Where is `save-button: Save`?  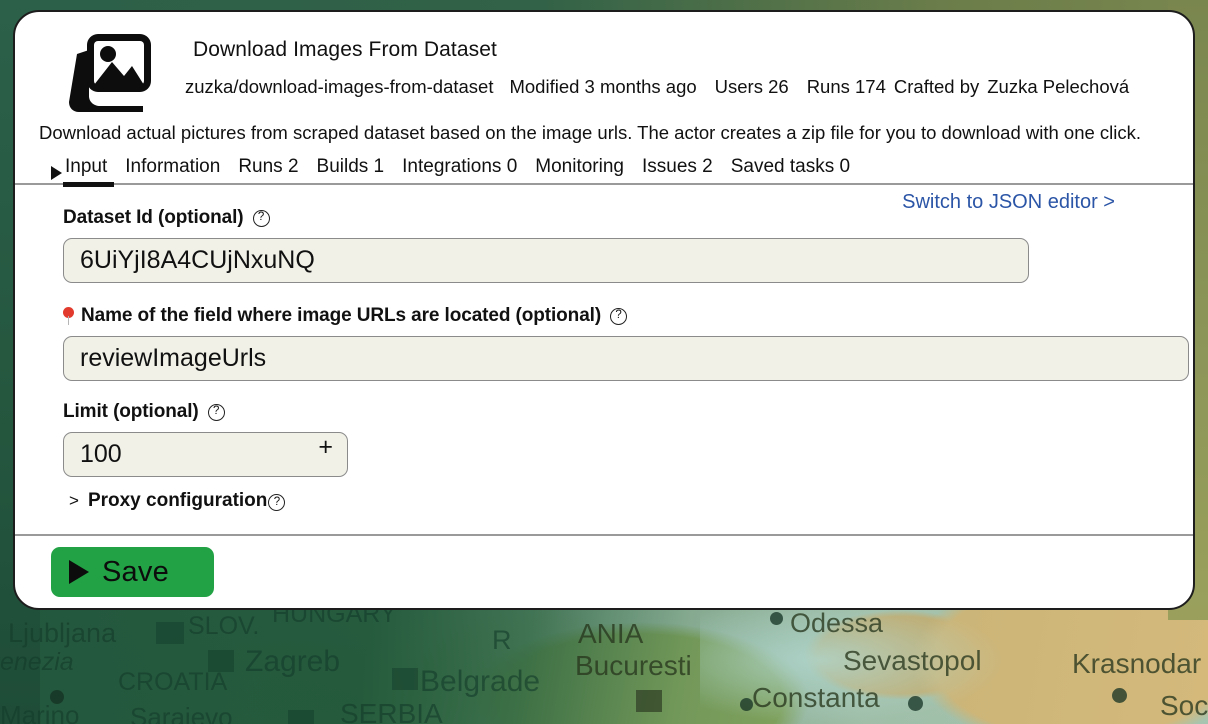 save-button: Save is located at coordinates (132, 572).